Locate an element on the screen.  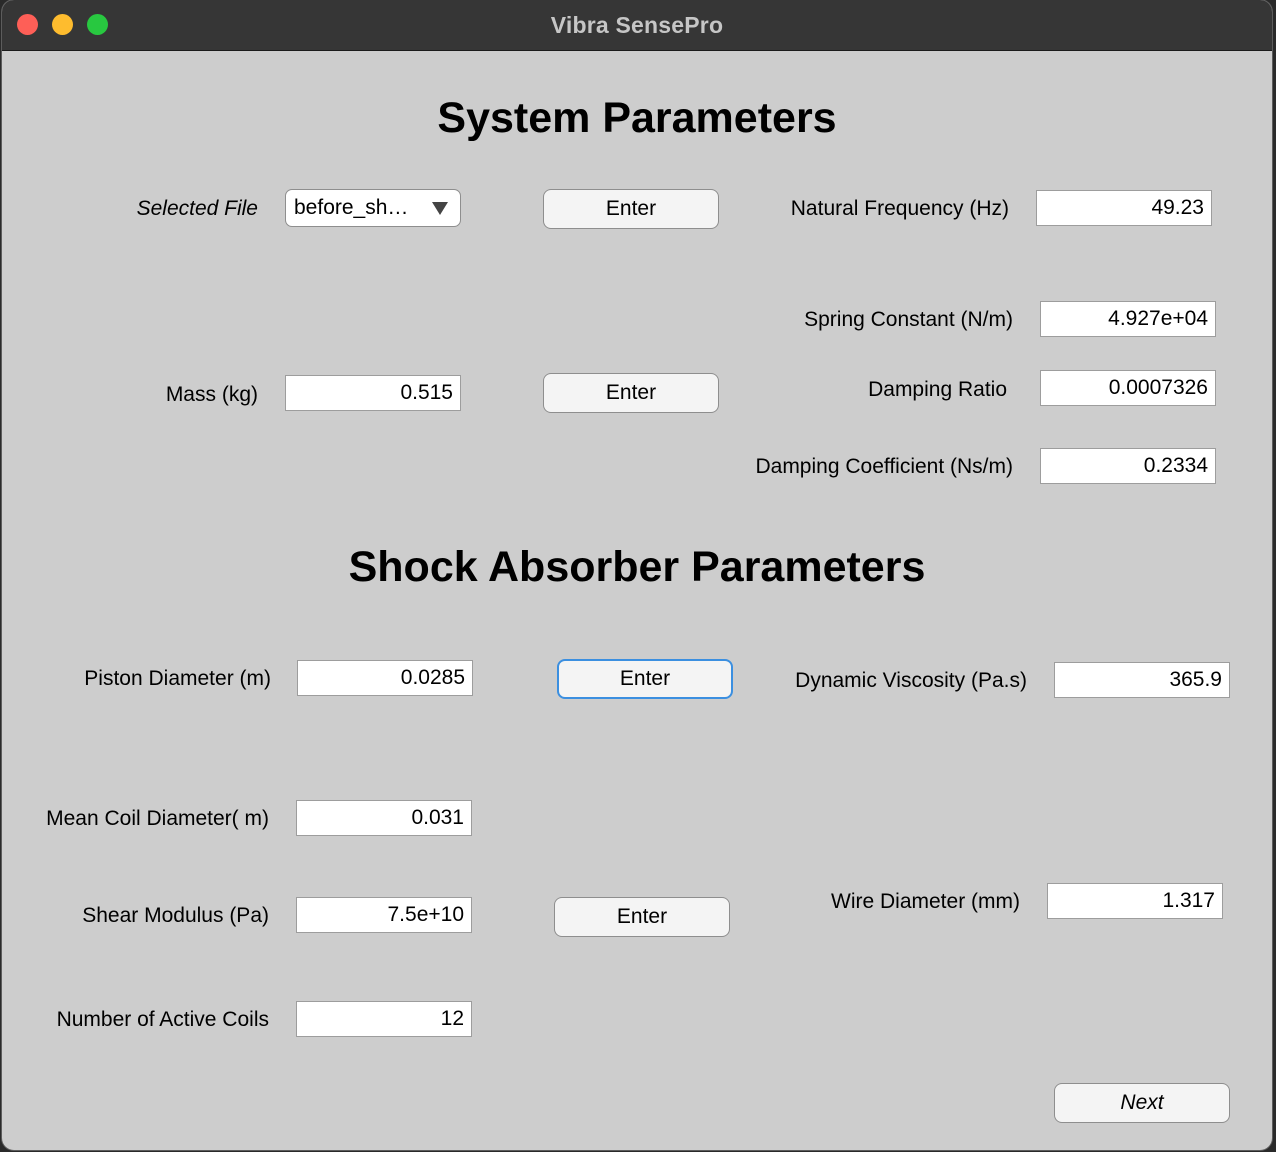
enter-spring-button: Enter is located at coordinates (642, 917).